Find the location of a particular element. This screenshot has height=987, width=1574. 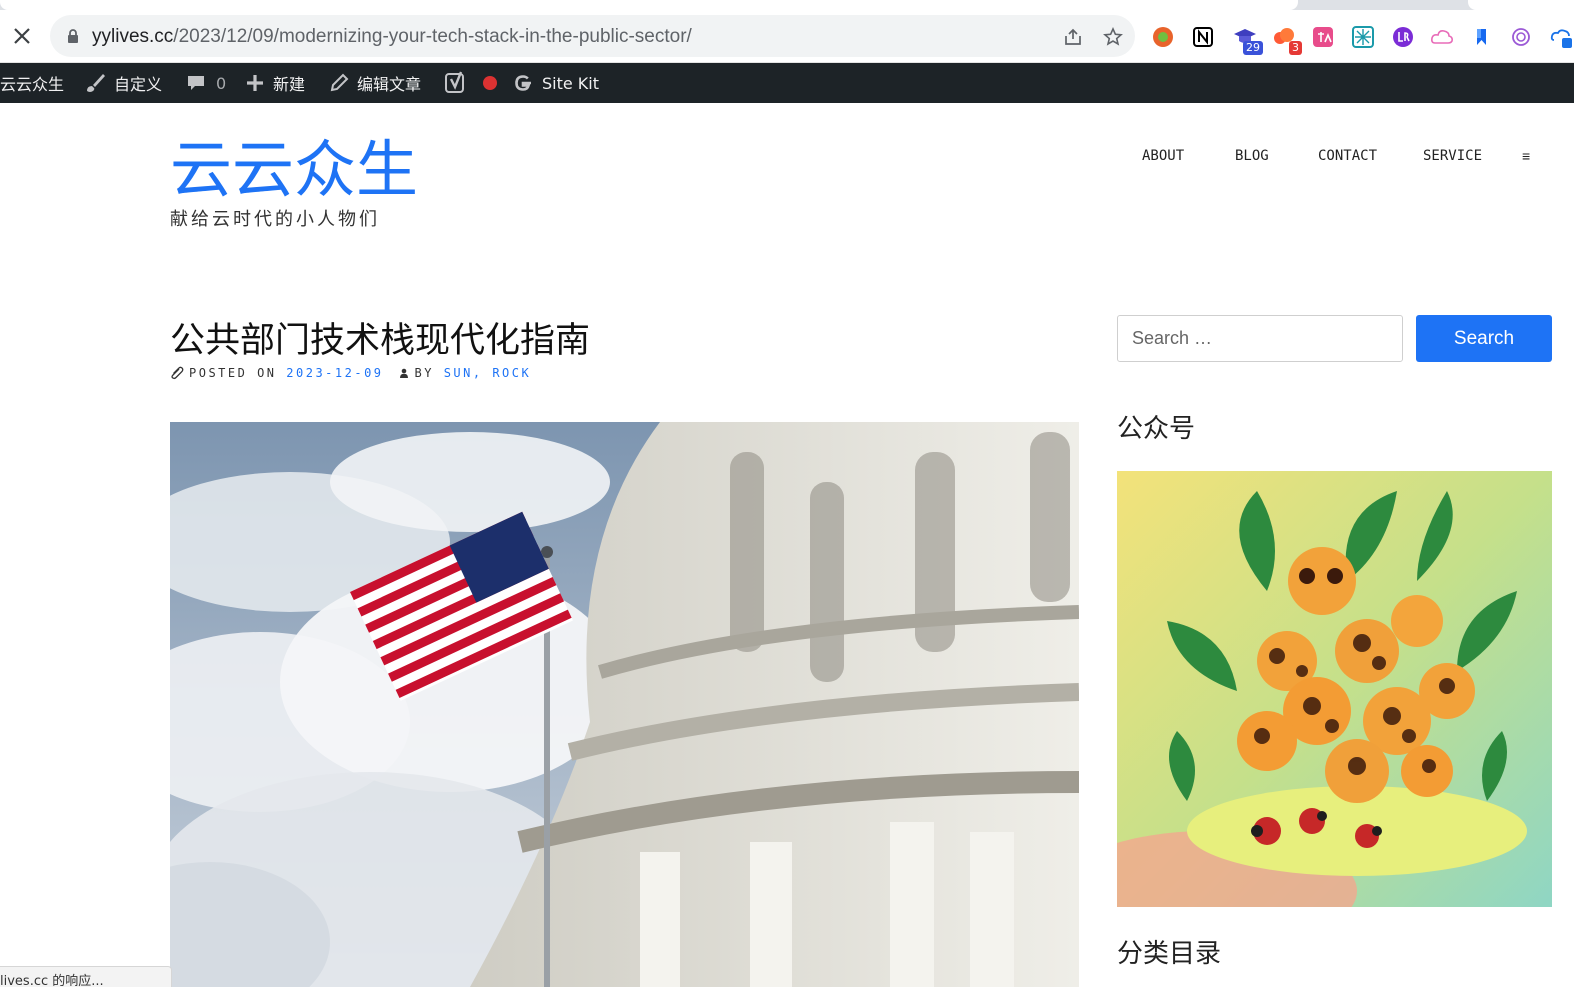

wp-admin-bar: 云云众生 自定义 0 新建 编辑文章 Site Kit is located at coordinates (787, 83).